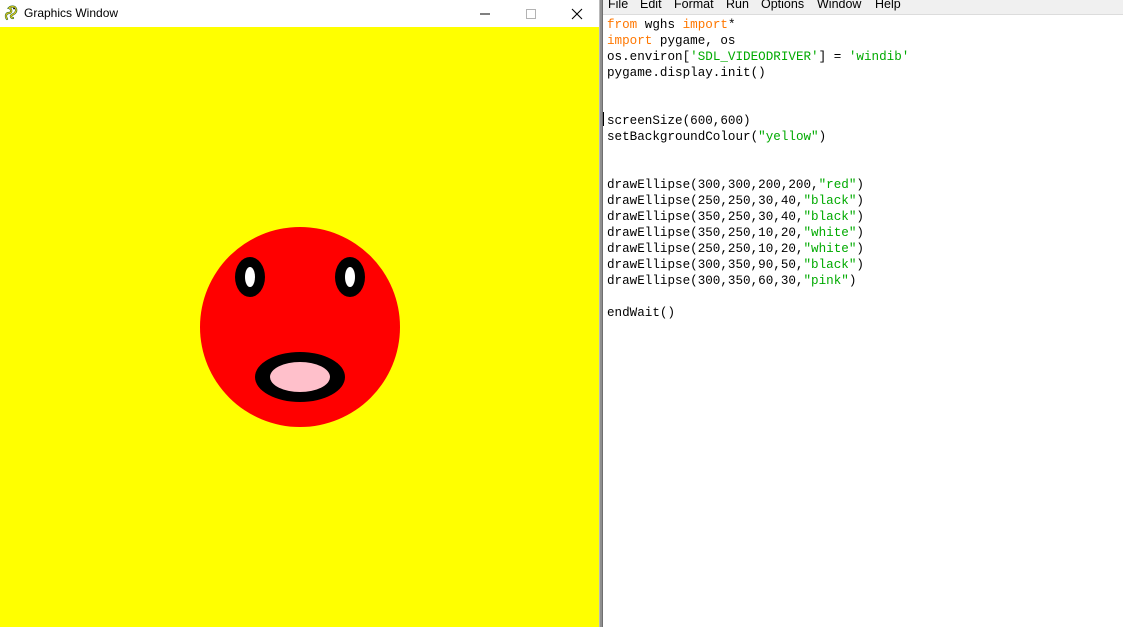  Describe the element at coordinates (737, 5) in the screenshot. I see `menu-run: Run` at that location.